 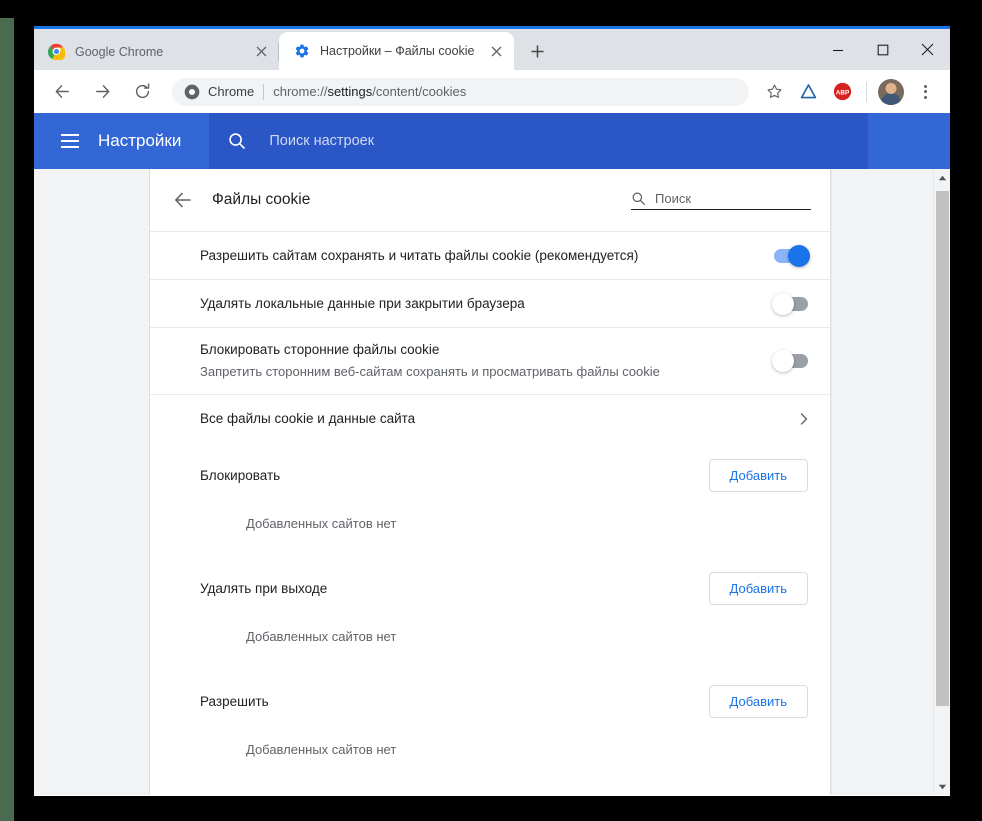 I want to click on all-cookies-row: Все файлы cookie и данные сайта, so click(x=490, y=418).